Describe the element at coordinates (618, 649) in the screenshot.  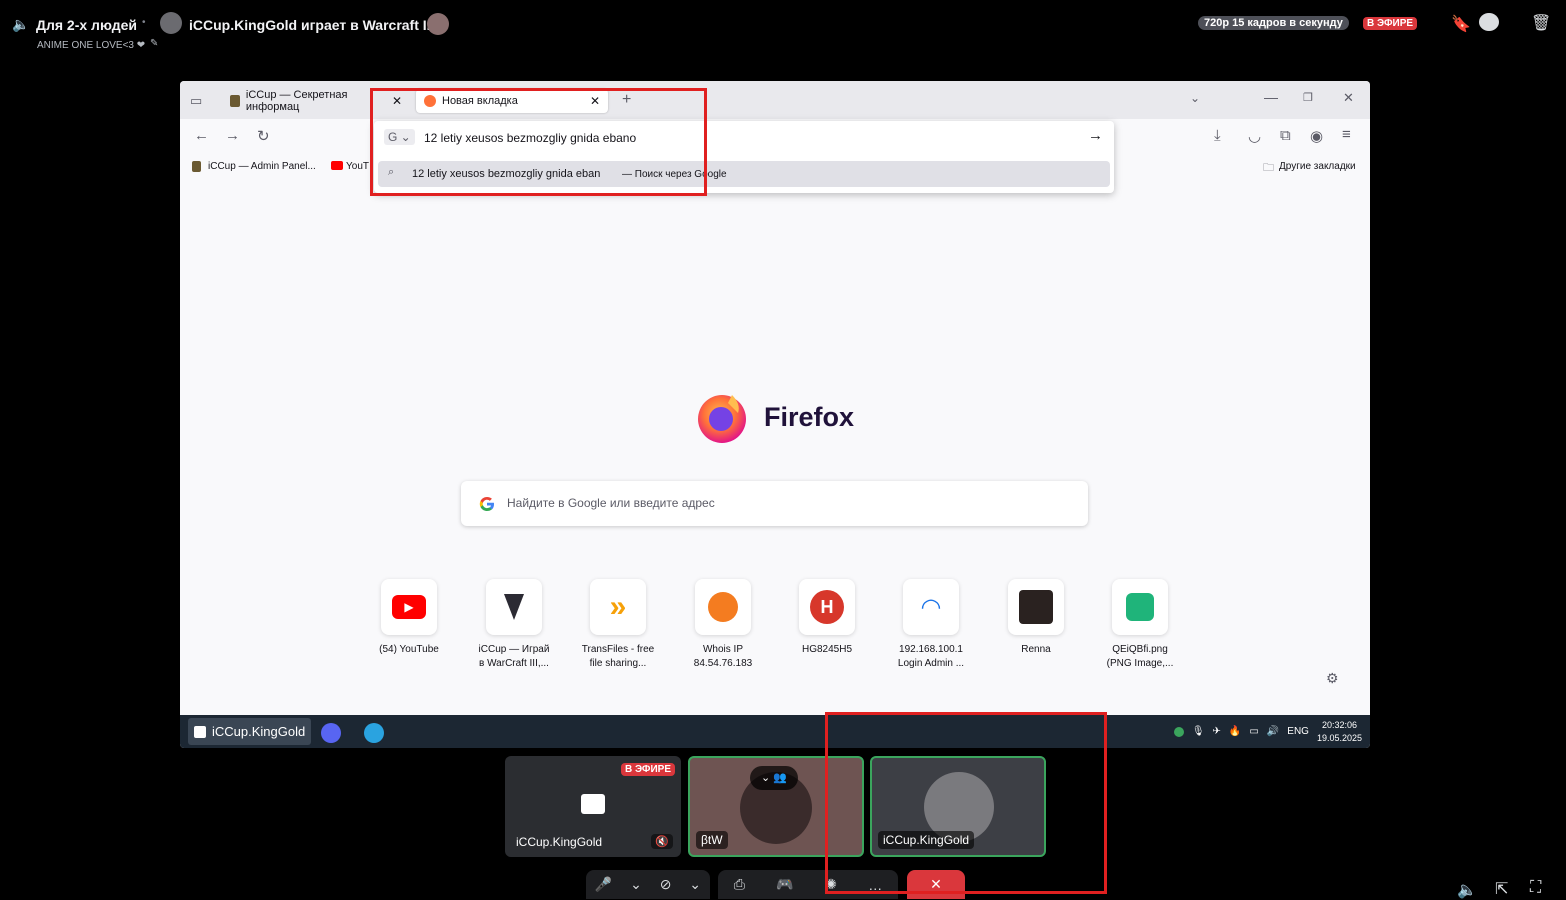
I see `top-site-label: TransFiles - free` at that location.